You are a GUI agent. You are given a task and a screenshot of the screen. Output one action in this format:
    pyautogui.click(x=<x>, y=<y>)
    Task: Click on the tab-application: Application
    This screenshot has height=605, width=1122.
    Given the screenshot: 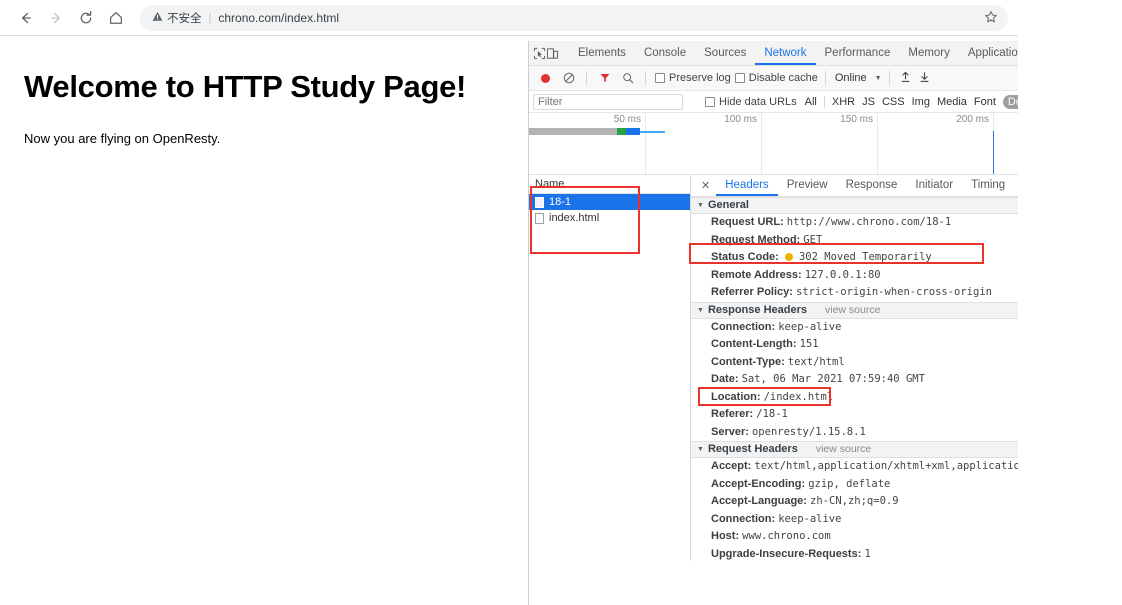 What is the action you would take?
    pyautogui.click(x=988, y=53)
    